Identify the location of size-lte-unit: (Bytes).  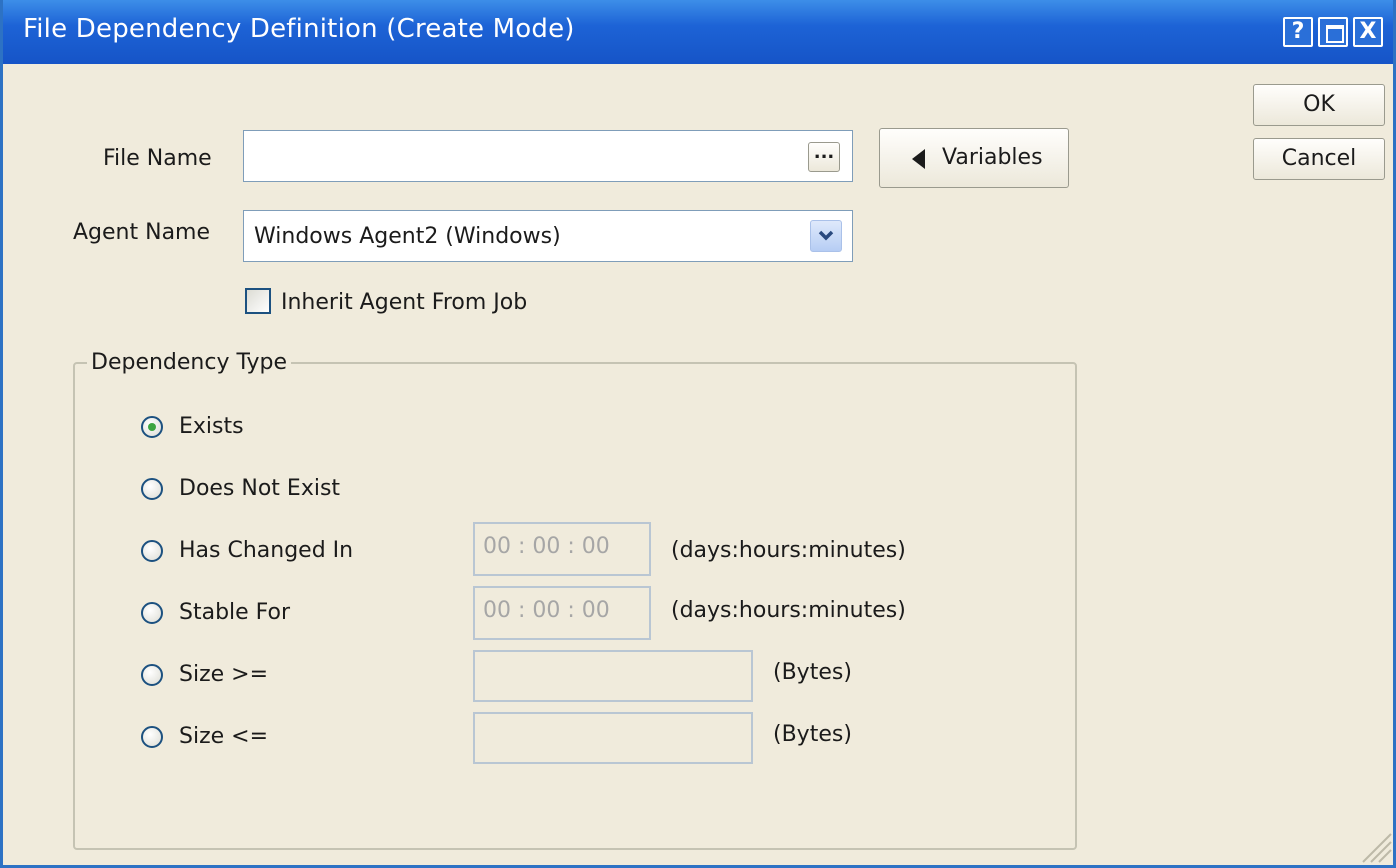
(812, 734).